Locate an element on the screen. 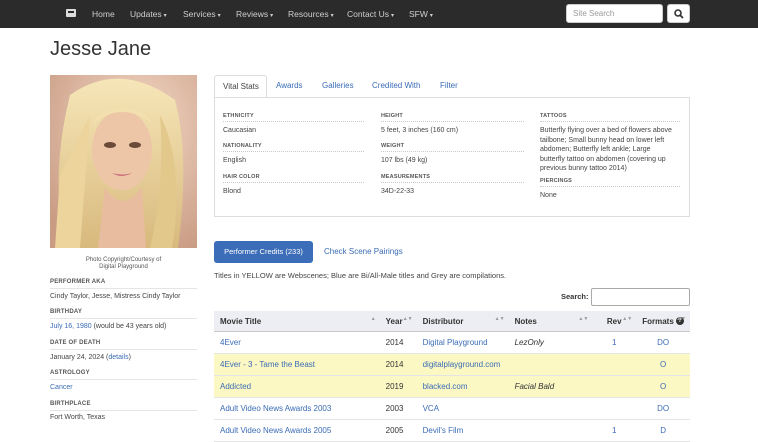 The width and height of the screenshot is (758, 442). rev-cell: 1 is located at coordinates (614, 342).